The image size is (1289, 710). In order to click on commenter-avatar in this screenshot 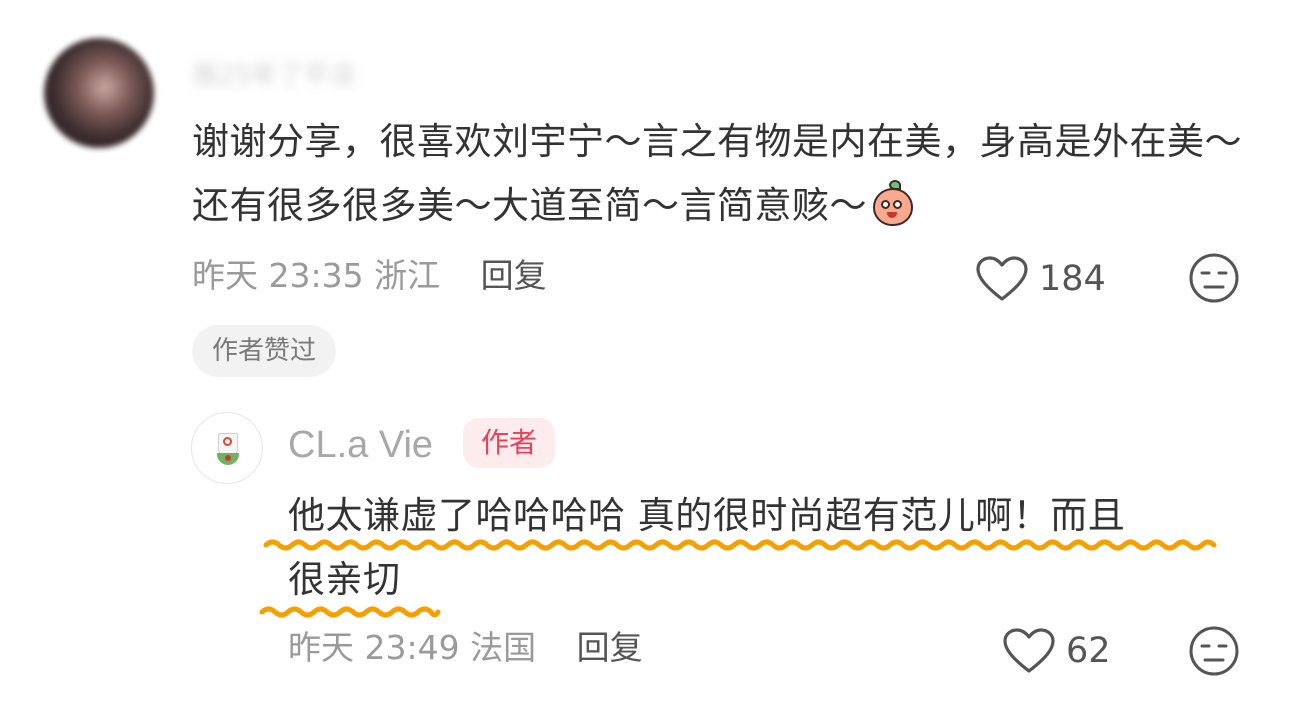, I will do `click(99, 93)`.